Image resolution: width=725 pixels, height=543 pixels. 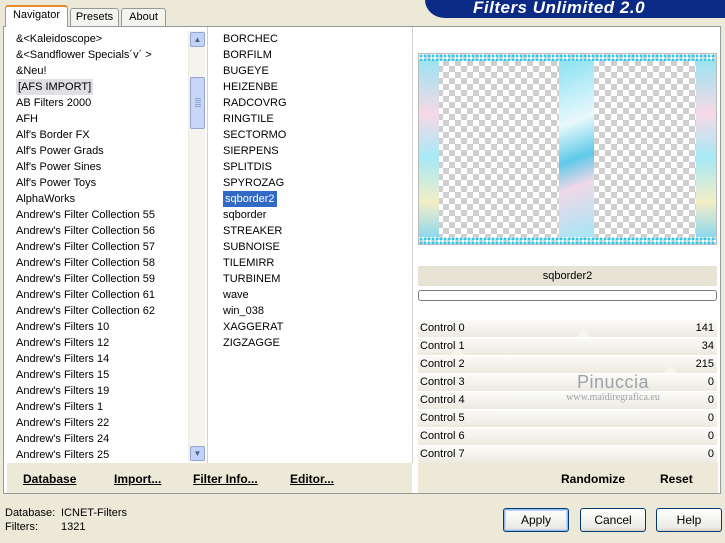 I want to click on apply-button: Apply, so click(x=536, y=520).